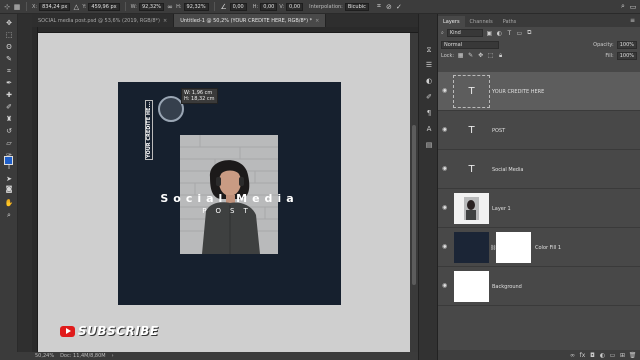 Image resolution: width=640 pixels, height=360 pixels. What do you see at coordinates (9, 189) in the screenshot?
I see `quick-mask-icon: ◙` at bounding box center [9, 189].